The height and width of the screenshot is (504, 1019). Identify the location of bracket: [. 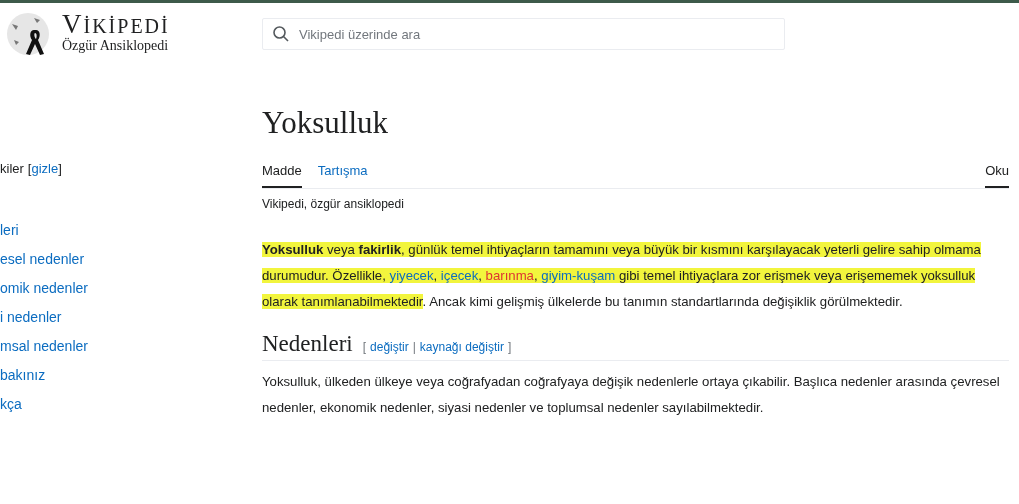
(364, 347).